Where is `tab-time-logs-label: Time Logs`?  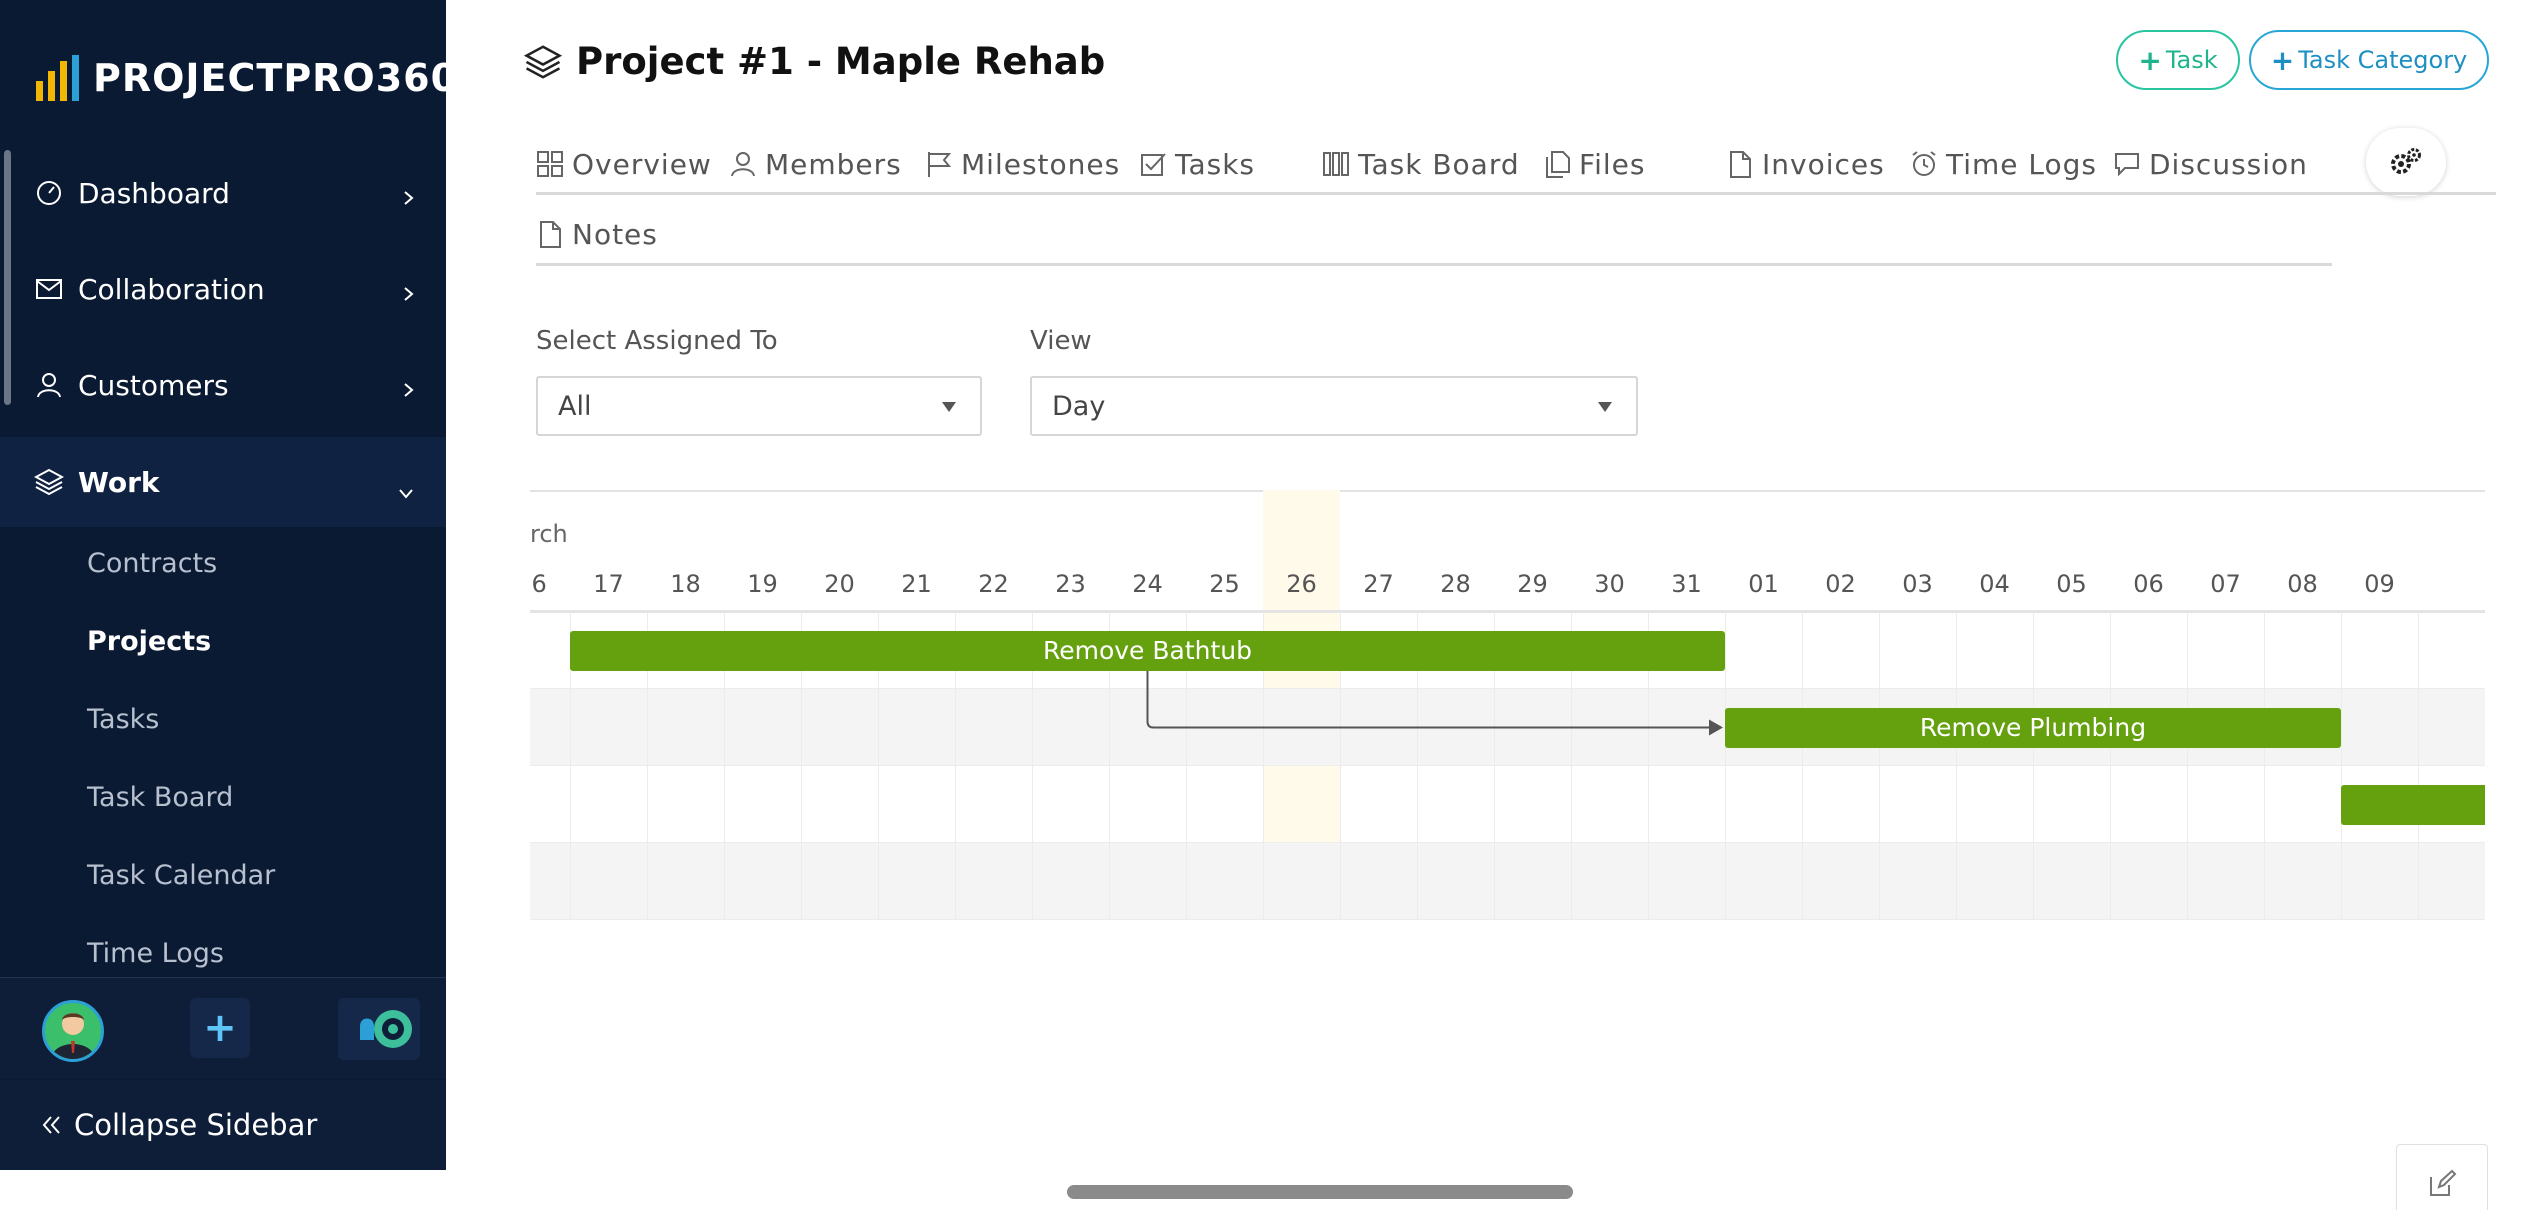 tab-time-logs-label: Time Logs is located at coordinates (2022, 164).